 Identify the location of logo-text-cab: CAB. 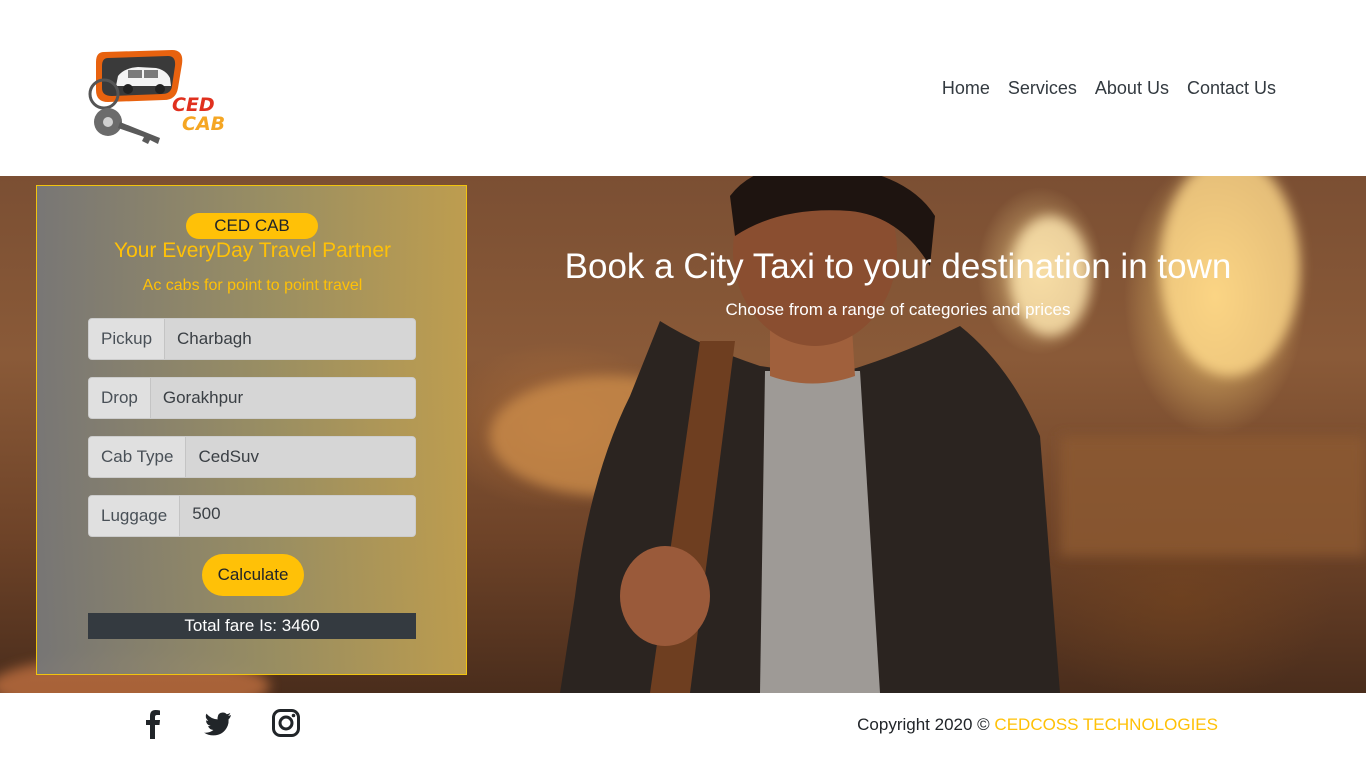
(204, 124).